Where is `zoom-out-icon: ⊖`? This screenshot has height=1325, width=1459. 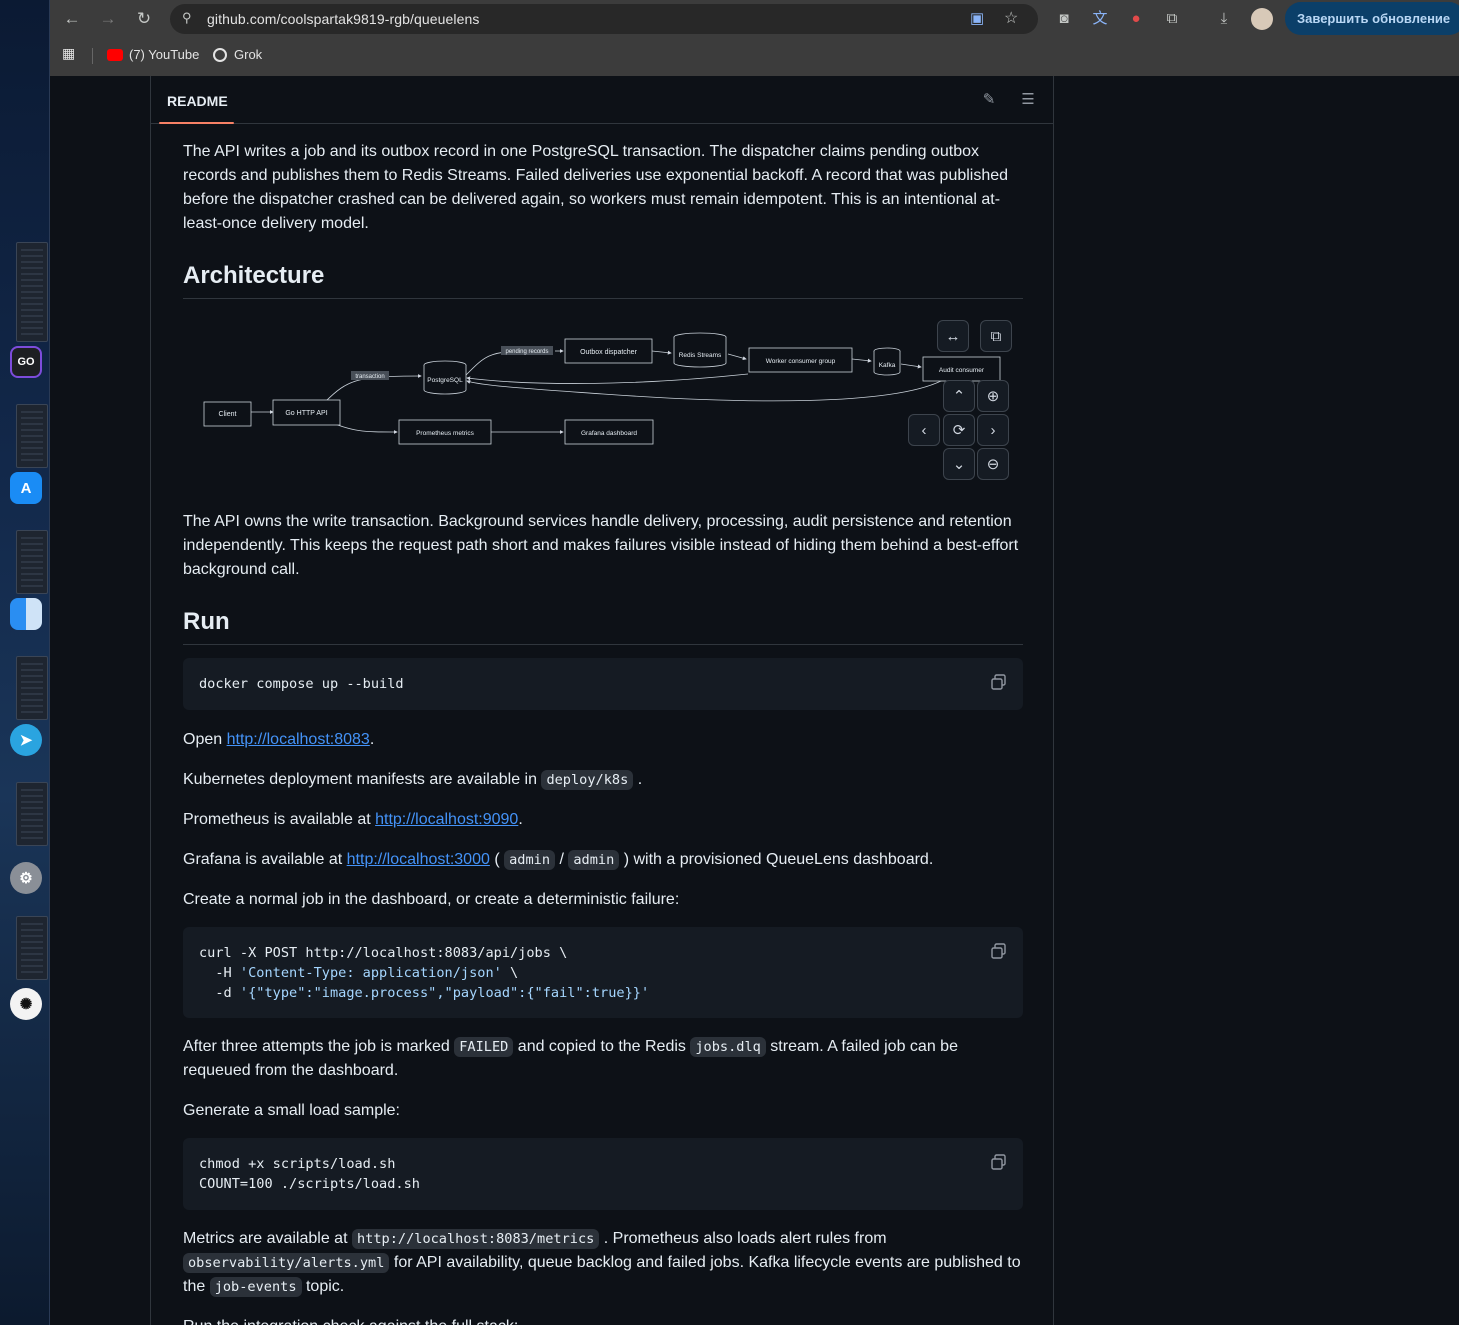 zoom-out-icon: ⊖ is located at coordinates (993, 464).